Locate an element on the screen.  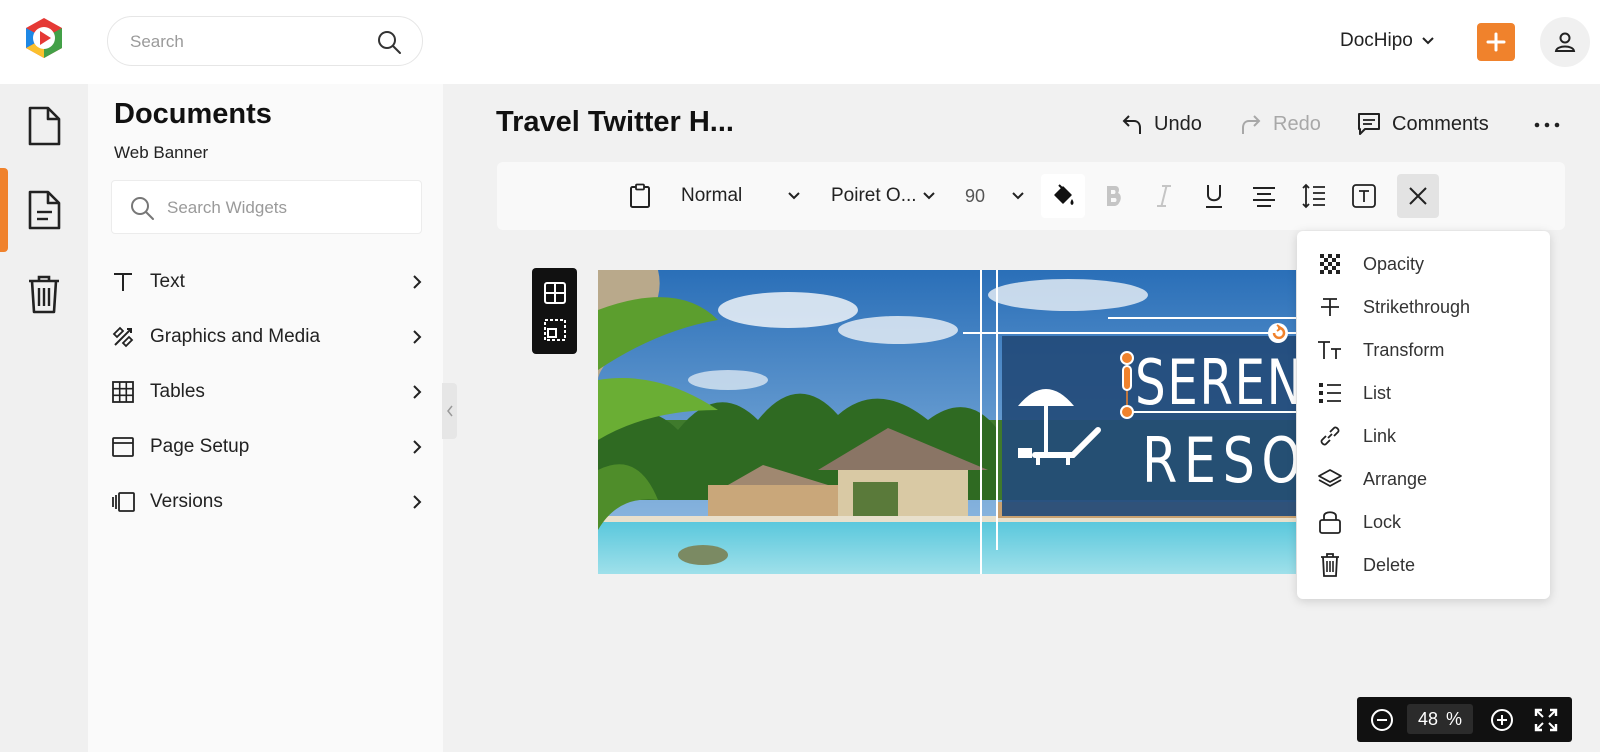
menu-item-arrange: Arrange is located at coordinates (1427, 479).